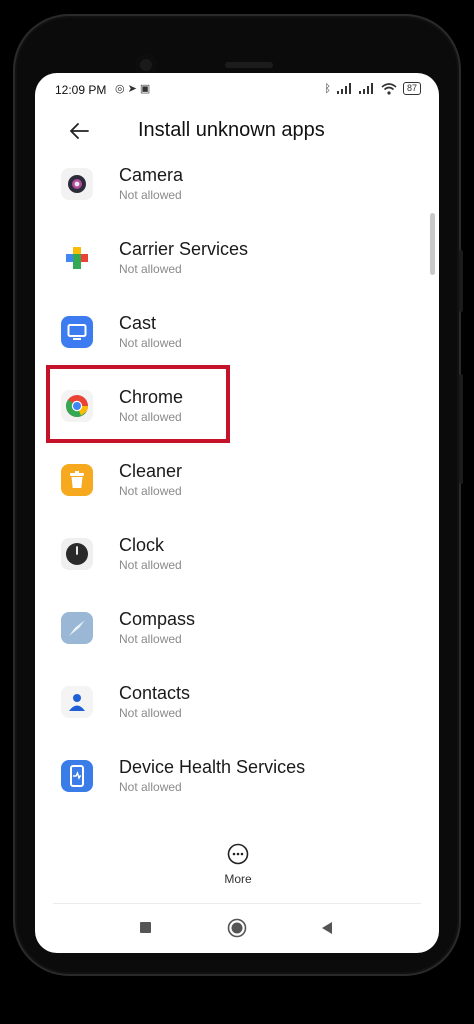 The height and width of the screenshot is (1024, 474). Describe the element at coordinates (432, 244) in the screenshot. I see `scrollbar` at that location.